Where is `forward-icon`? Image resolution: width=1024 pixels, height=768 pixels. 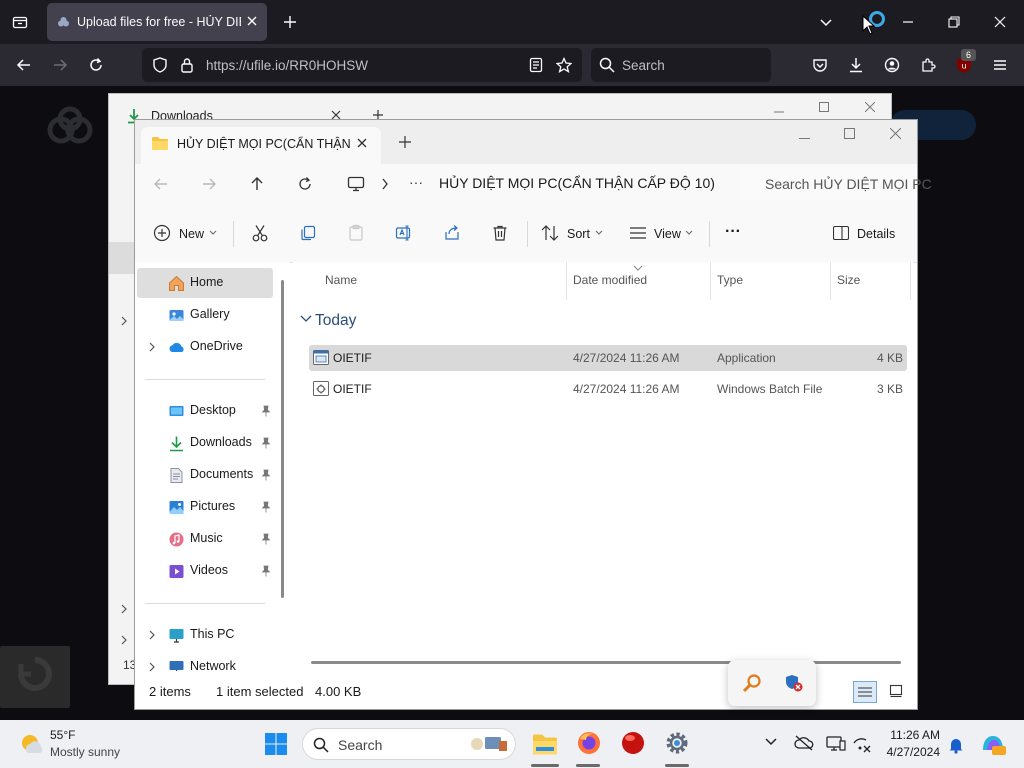
forward-icon is located at coordinates (60, 65).